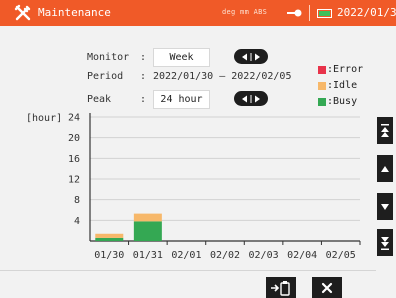 Image resolution: width=396 pixels, height=298 pixels. What do you see at coordinates (302, 255) in the screenshot?
I see `x-tick-label: 02/04` at bounding box center [302, 255].